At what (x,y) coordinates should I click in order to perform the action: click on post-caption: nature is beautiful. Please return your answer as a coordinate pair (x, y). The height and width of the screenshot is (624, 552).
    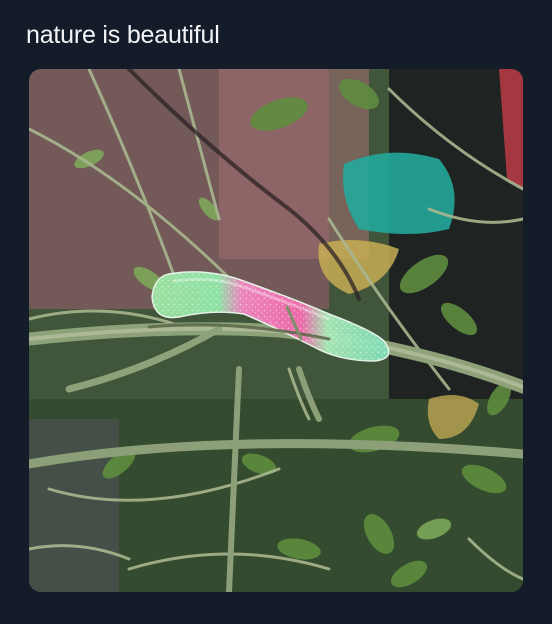
    Looking at the image, I should click on (123, 35).